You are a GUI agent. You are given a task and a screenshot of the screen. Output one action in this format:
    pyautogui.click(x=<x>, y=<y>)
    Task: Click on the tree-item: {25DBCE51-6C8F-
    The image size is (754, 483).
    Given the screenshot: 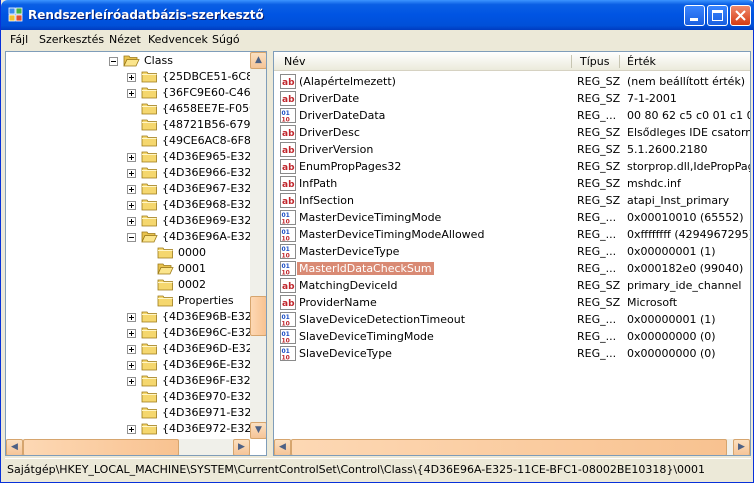 What is the action you would take?
    pyautogui.click(x=128, y=77)
    